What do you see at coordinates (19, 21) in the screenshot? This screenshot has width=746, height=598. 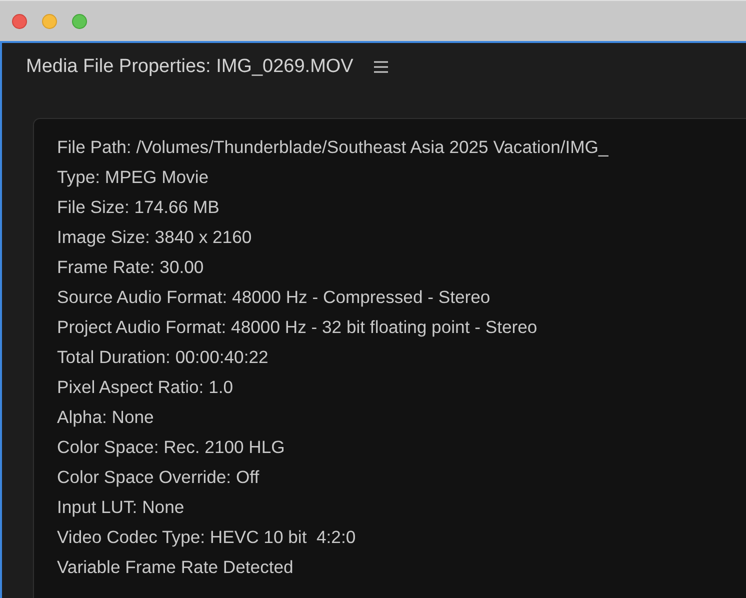 I see `close-button` at bounding box center [19, 21].